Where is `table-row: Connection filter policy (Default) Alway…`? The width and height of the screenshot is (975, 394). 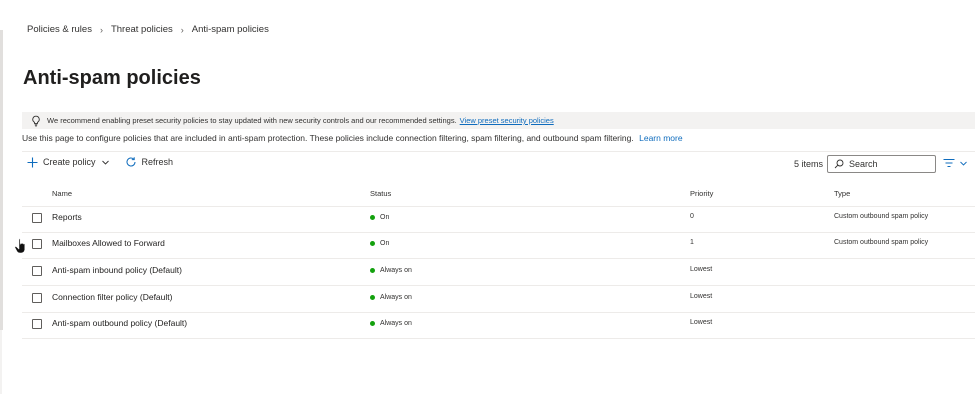 table-row: Connection filter policy (Default) Alway… is located at coordinates (498, 299).